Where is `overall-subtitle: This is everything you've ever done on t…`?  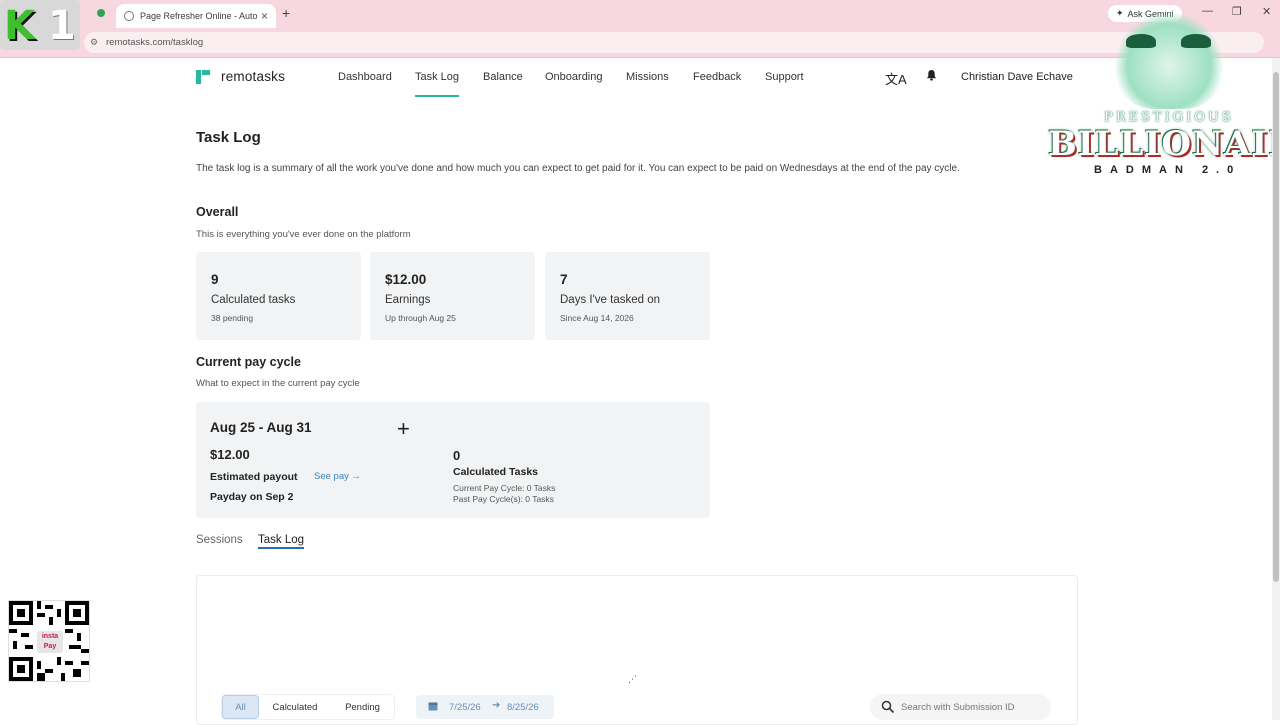 overall-subtitle: This is everything you've ever done on t… is located at coordinates (303, 234).